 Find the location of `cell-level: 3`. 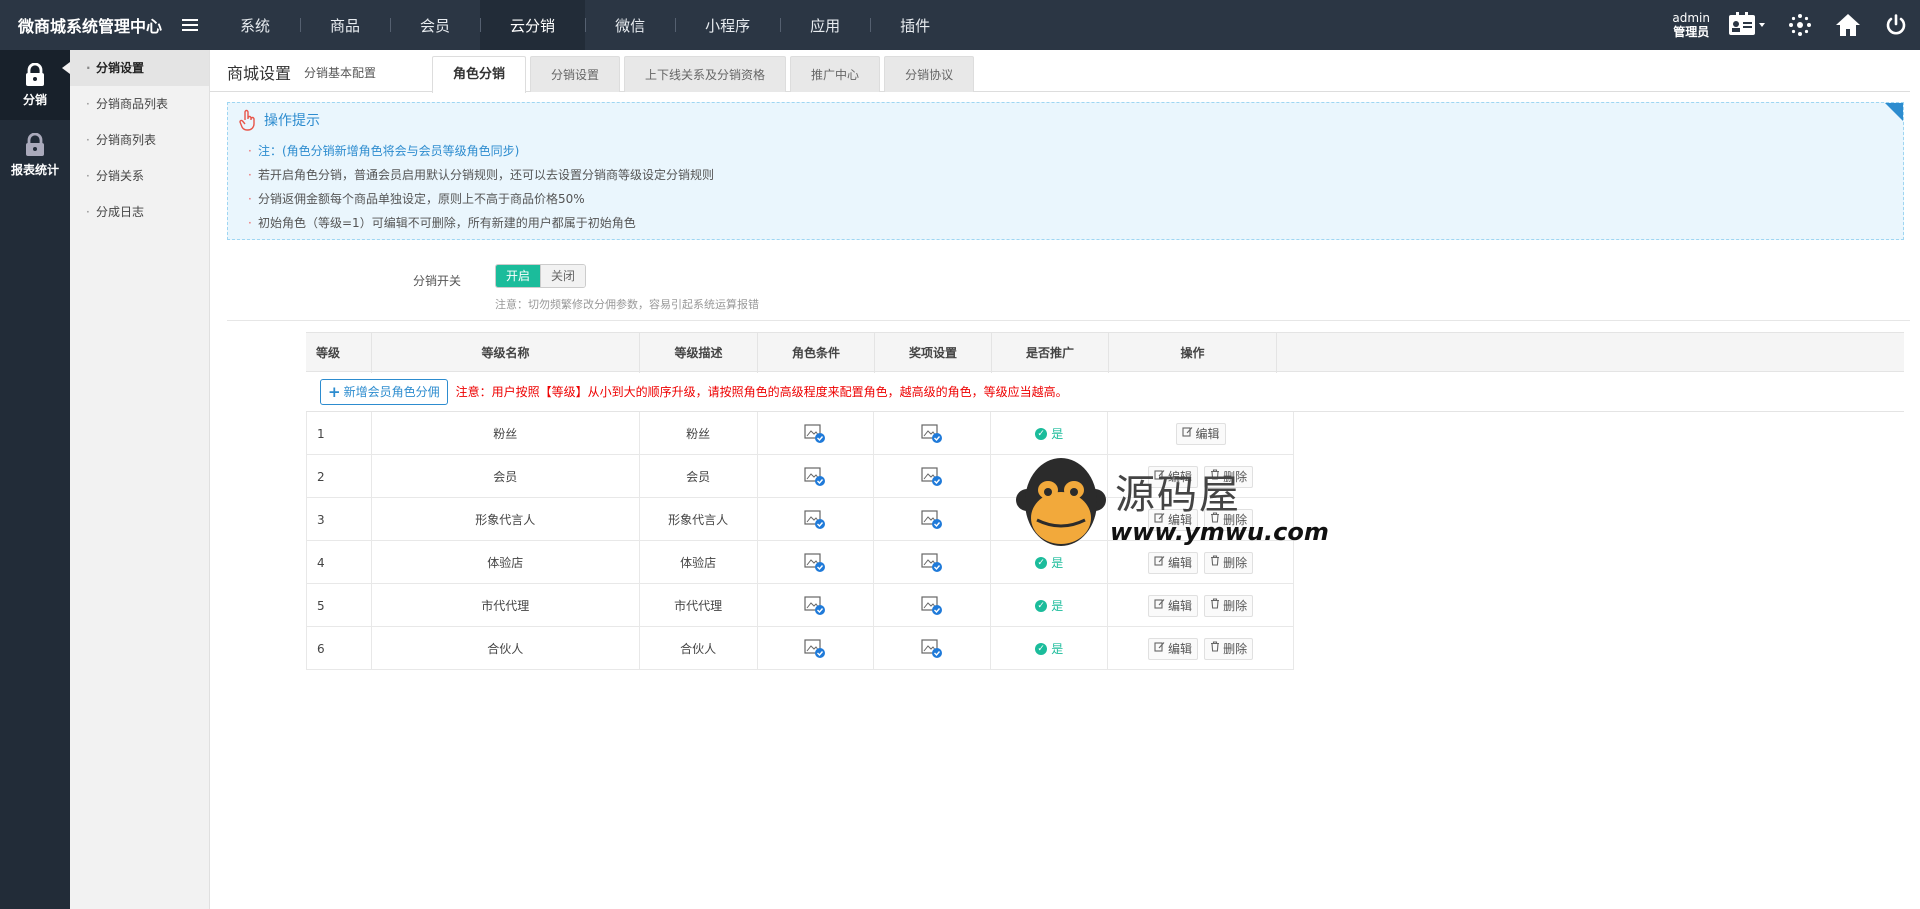

cell-level: 3 is located at coordinates (339, 519).